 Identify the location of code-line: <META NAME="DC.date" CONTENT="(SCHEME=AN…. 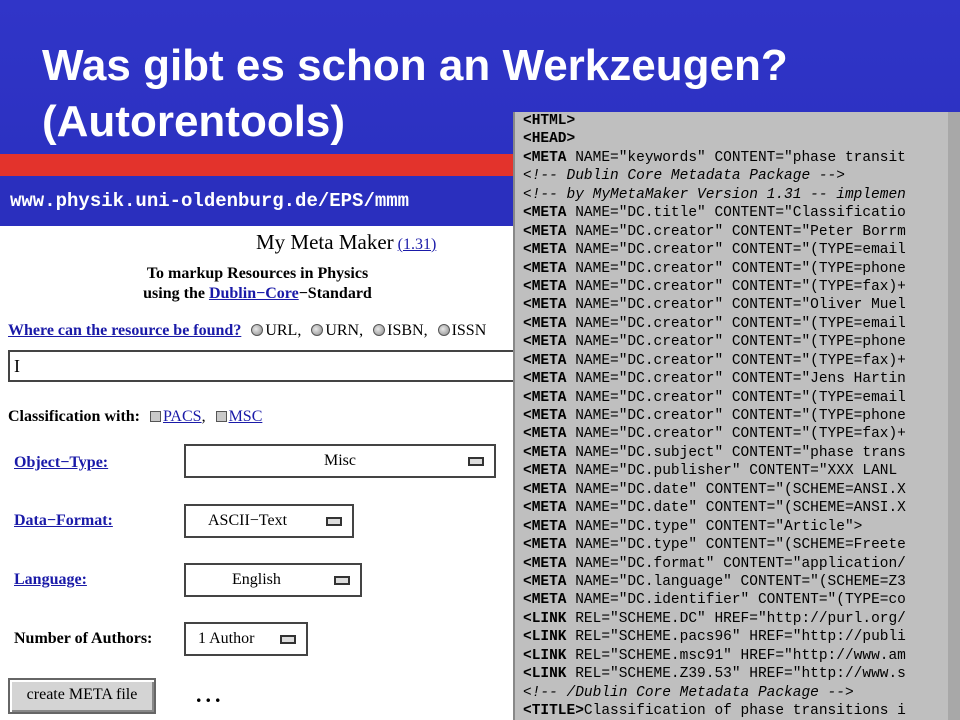
(714, 490).